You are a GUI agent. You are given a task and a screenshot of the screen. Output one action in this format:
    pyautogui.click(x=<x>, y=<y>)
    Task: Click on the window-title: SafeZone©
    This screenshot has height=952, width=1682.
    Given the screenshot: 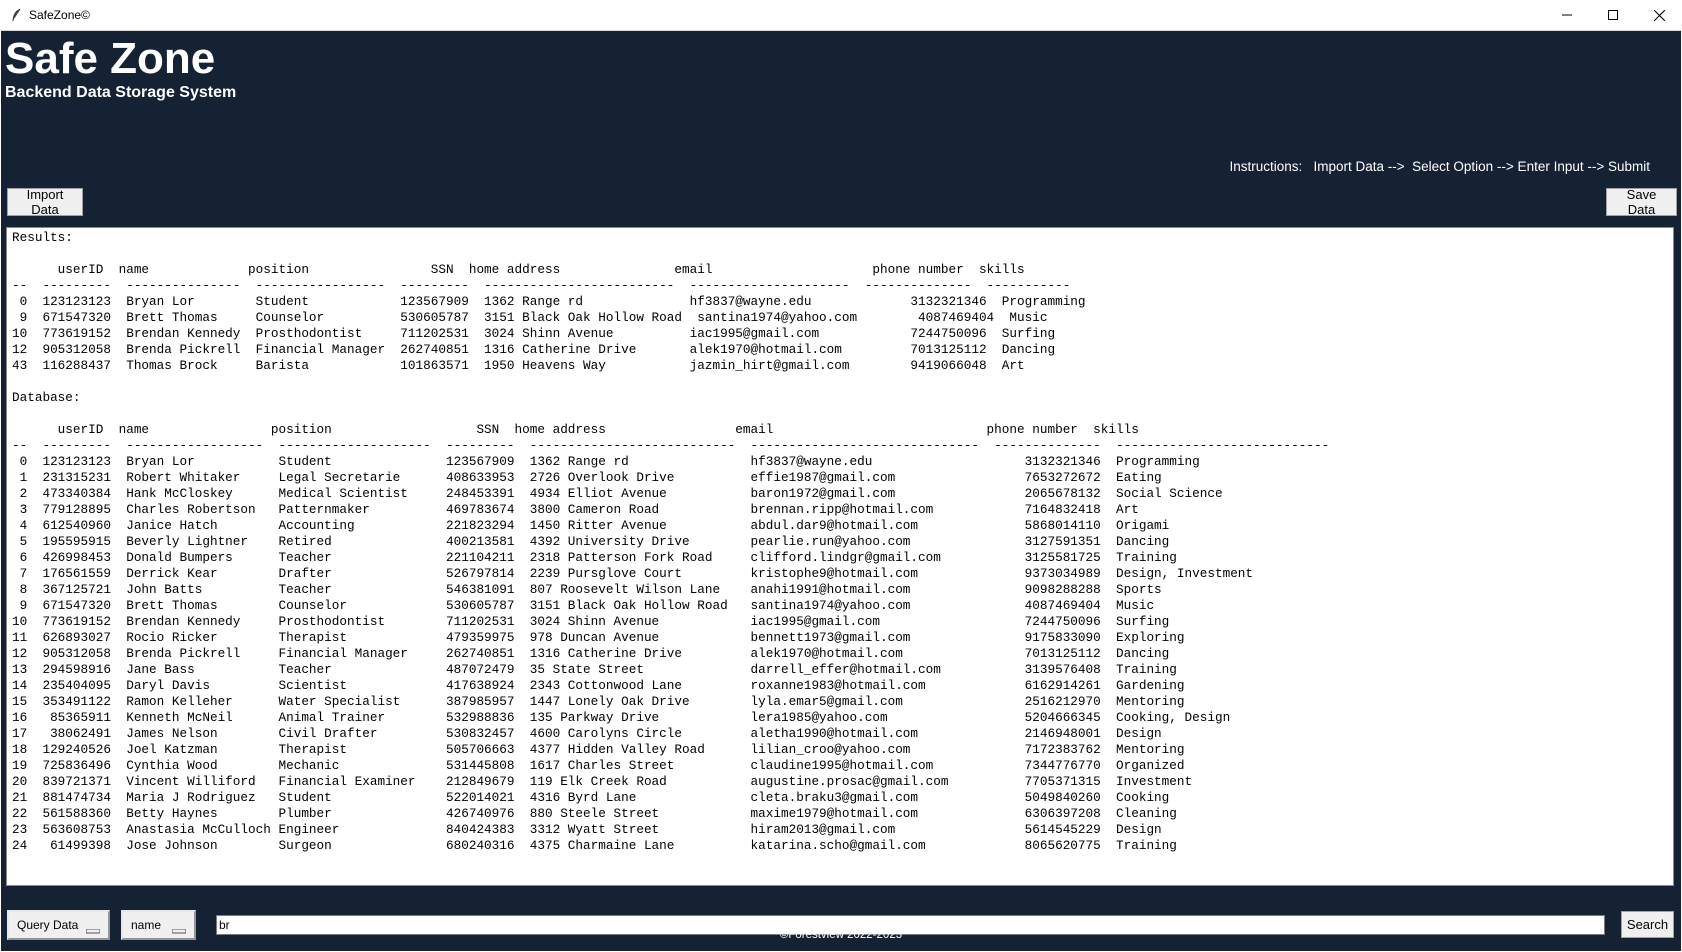 What is the action you would take?
    pyautogui.click(x=59, y=15)
    